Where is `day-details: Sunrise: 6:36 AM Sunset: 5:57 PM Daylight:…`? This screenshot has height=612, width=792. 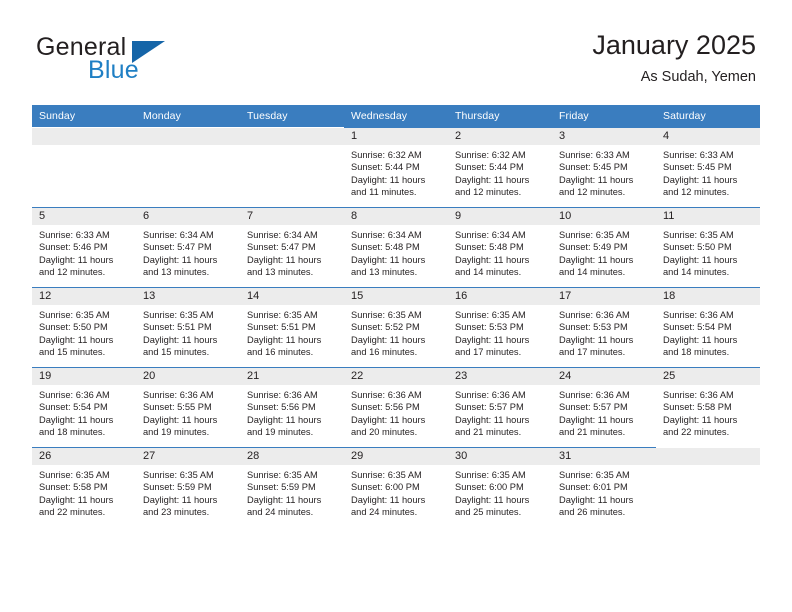
day-details: Sunrise: 6:36 AM Sunset: 5:57 PM Daylight:… is located at coordinates (604, 411).